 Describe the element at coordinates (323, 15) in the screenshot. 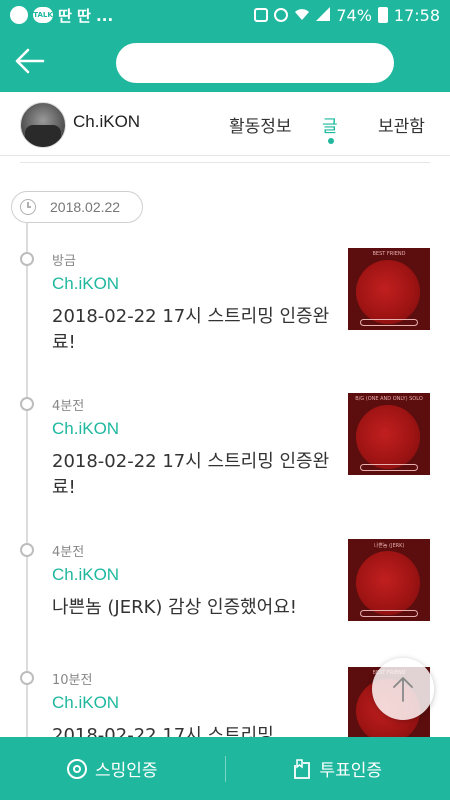

I see `signal-icon` at that location.